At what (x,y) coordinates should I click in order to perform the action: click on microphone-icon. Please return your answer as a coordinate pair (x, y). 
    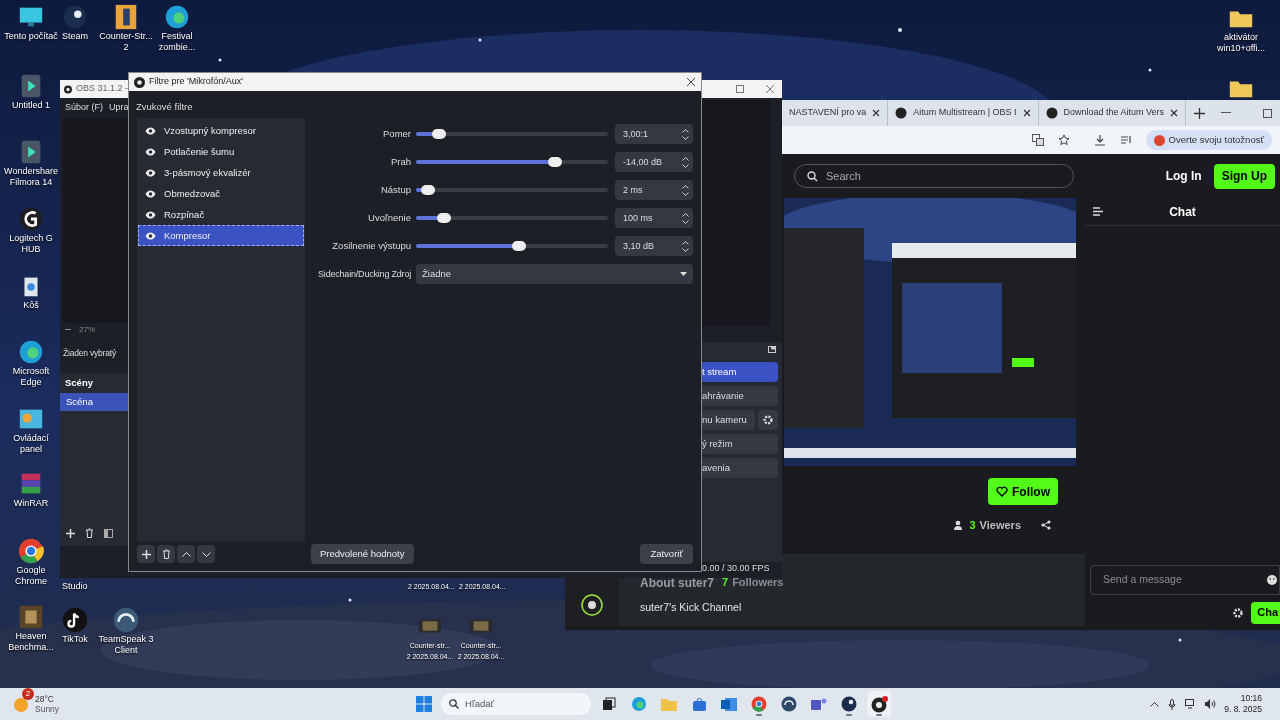
    Looking at the image, I should click on (1172, 704).